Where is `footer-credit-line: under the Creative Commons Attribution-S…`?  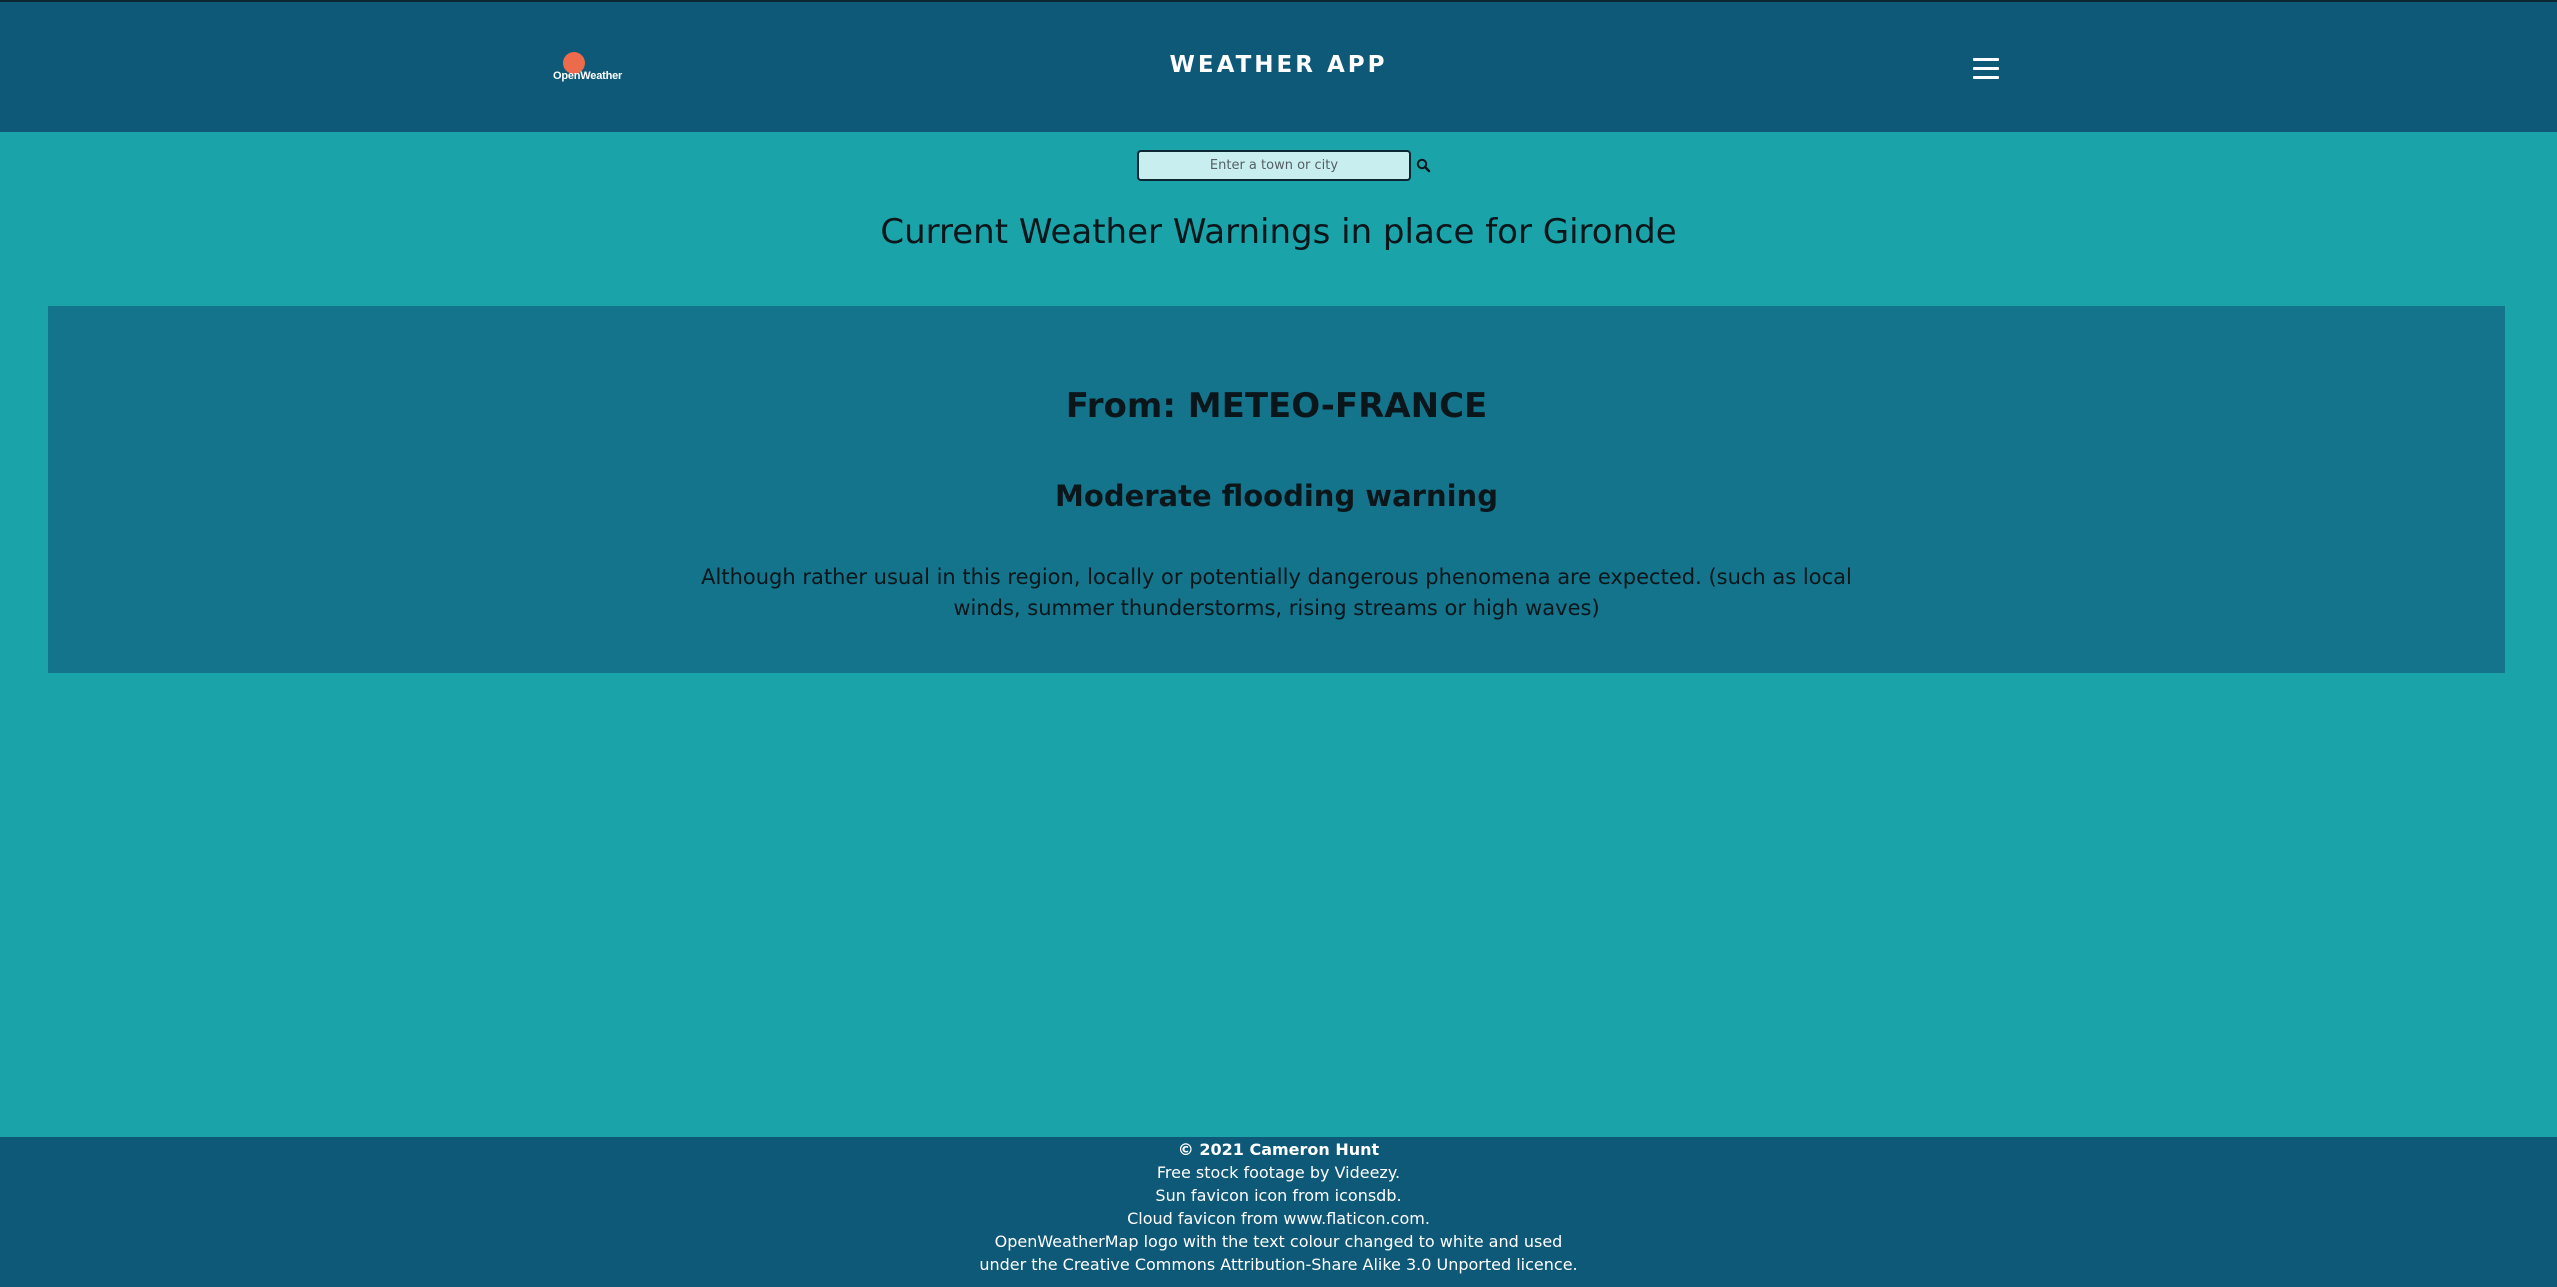
footer-credit-line: under the Creative Commons Attribution-S… is located at coordinates (1278, 1264).